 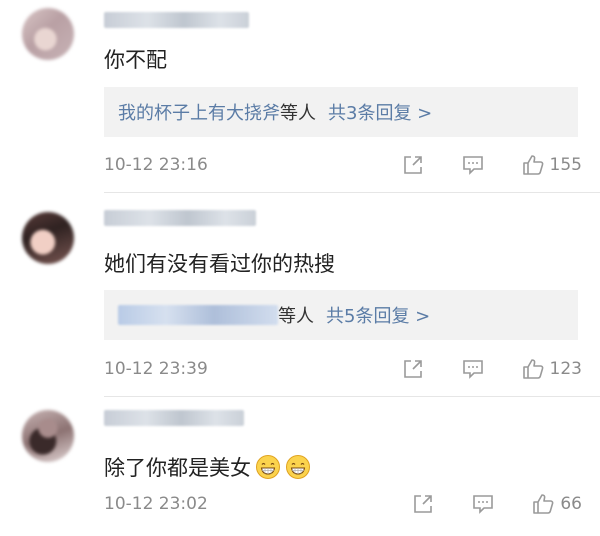 What do you see at coordinates (343, 165) in the screenshot?
I see `comment-meta: 10-12 23:16 155` at bounding box center [343, 165].